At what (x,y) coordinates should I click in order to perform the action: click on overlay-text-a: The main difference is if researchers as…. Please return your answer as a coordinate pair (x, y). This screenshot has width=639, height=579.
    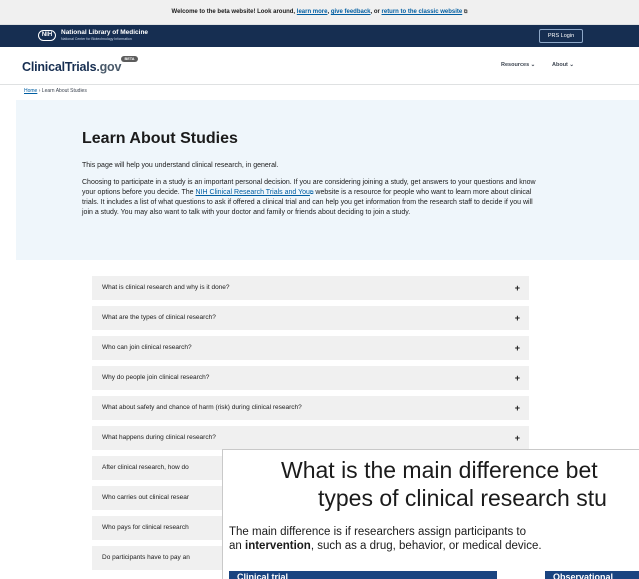
    Looking at the image, I should click on (378, 532).